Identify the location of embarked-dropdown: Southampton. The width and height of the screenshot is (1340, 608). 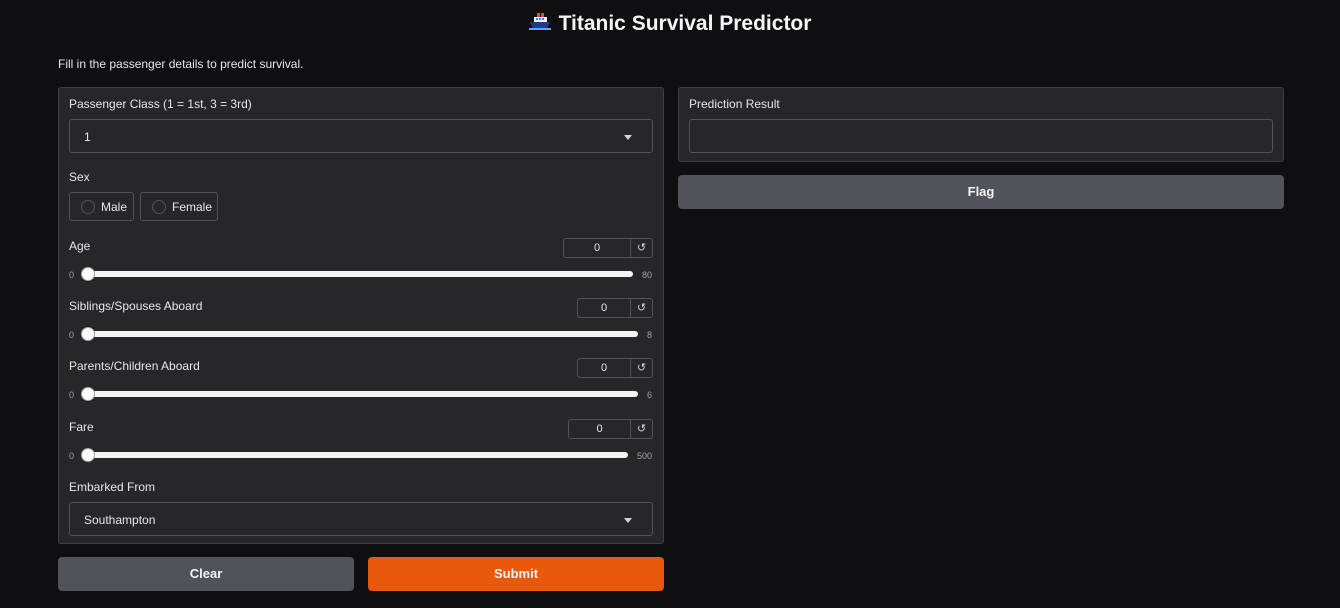
(361, 519).